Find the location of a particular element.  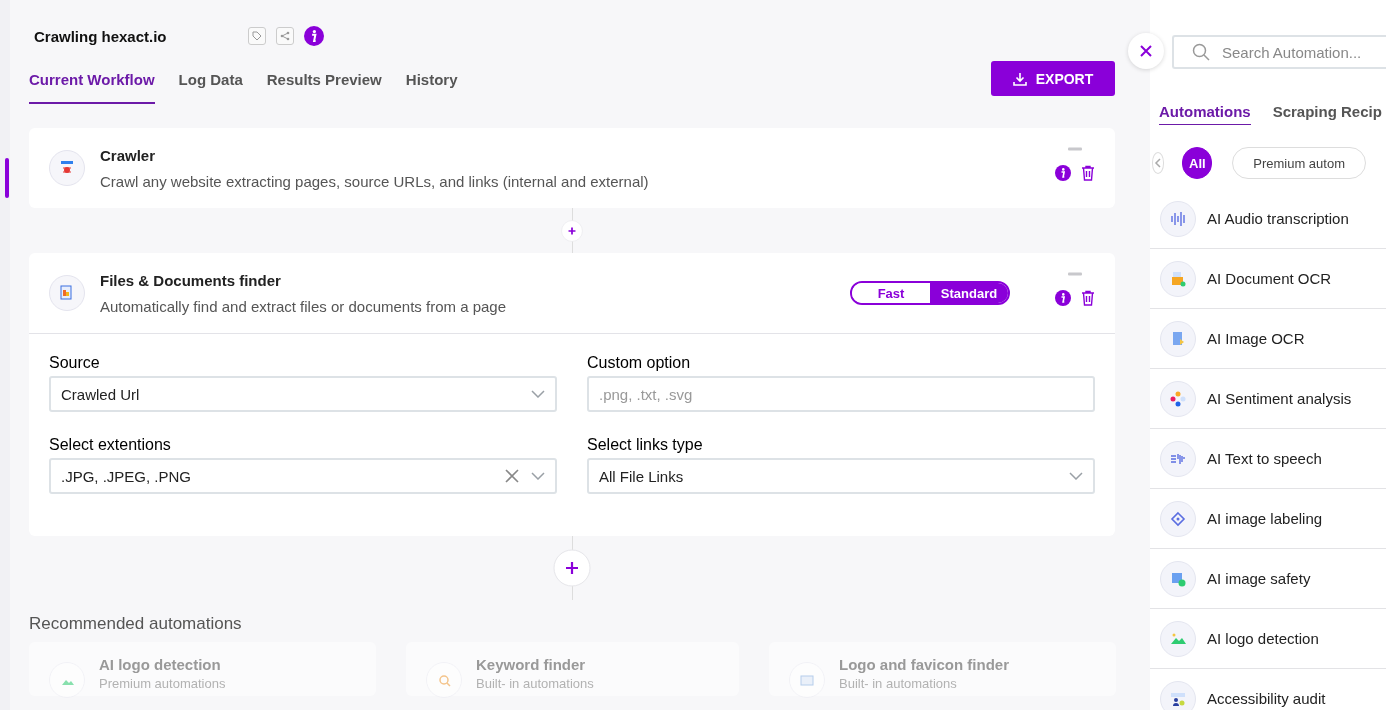

close-button is located at coordinates (1146, 51).